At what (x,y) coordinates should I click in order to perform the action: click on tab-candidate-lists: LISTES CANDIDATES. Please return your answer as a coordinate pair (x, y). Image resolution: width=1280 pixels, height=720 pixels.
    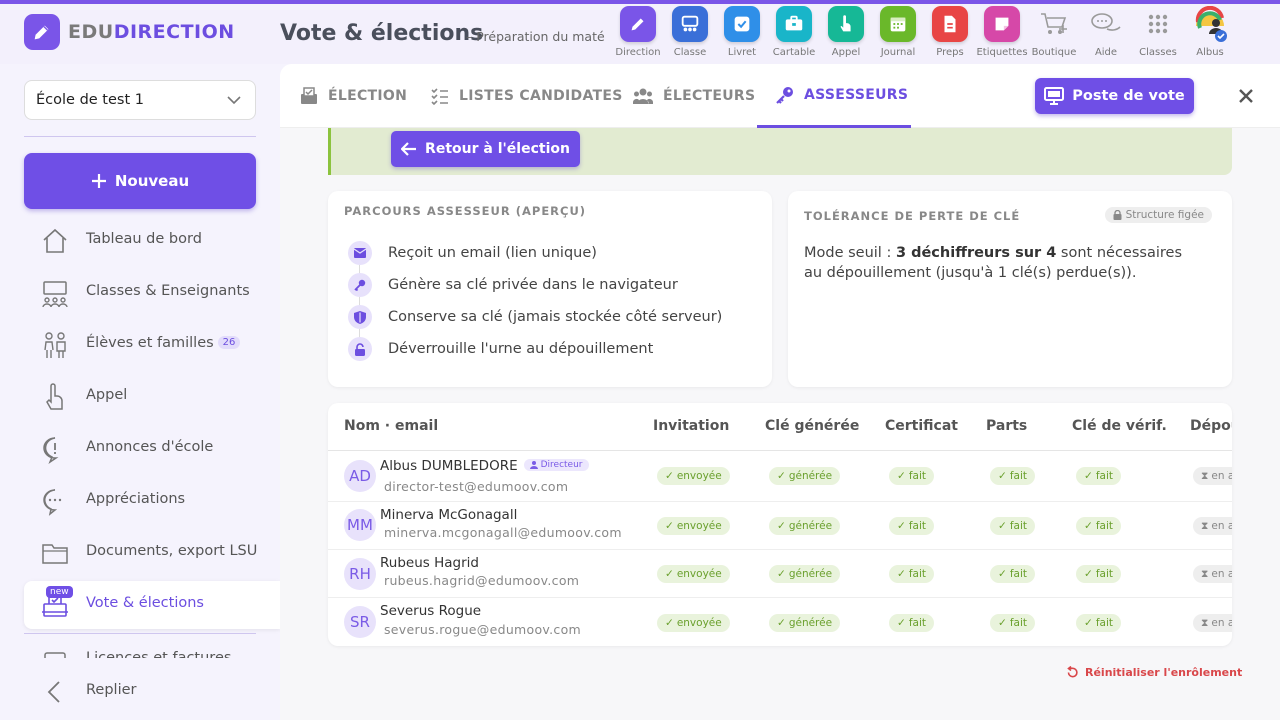
    Looking at the image, I should click on (527, 96).